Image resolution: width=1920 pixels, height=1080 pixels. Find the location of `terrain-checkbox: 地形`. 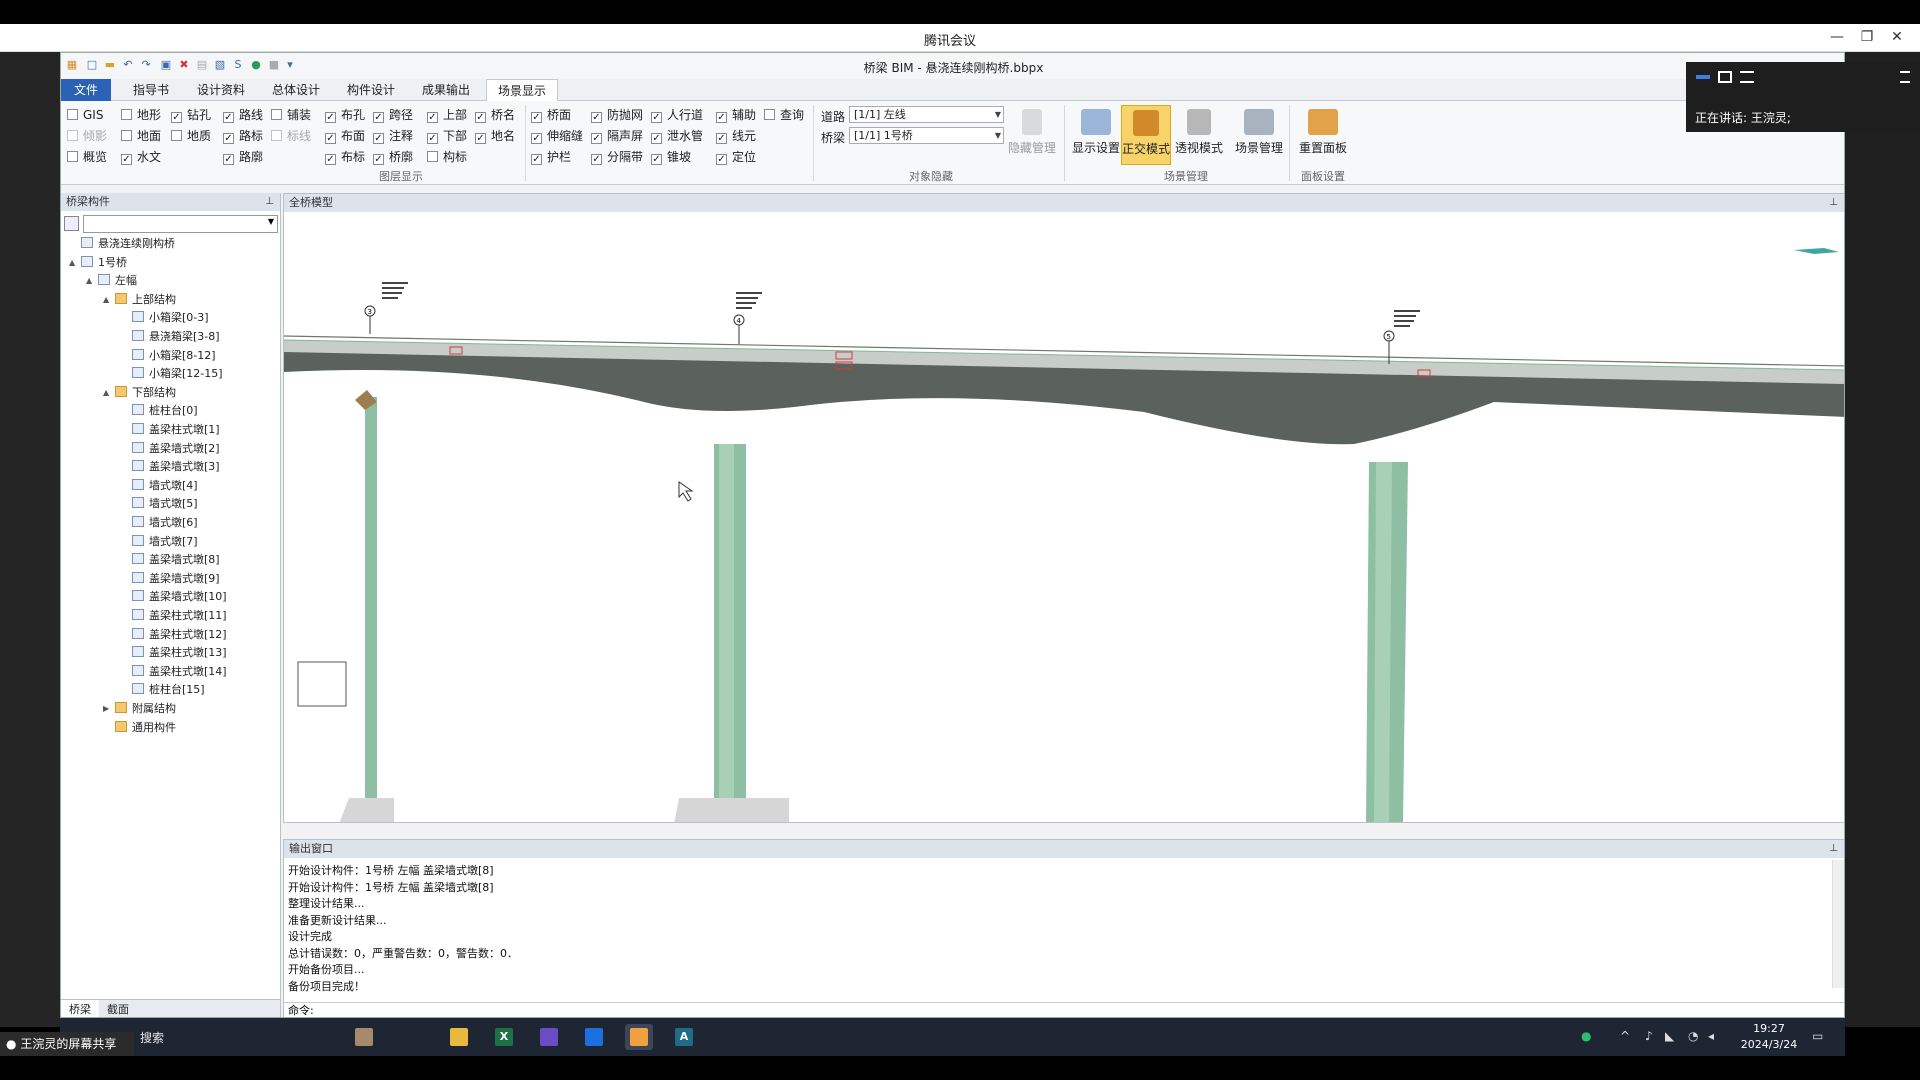

terrain-checkbox: 地形 is located at coordinates (141, 115).